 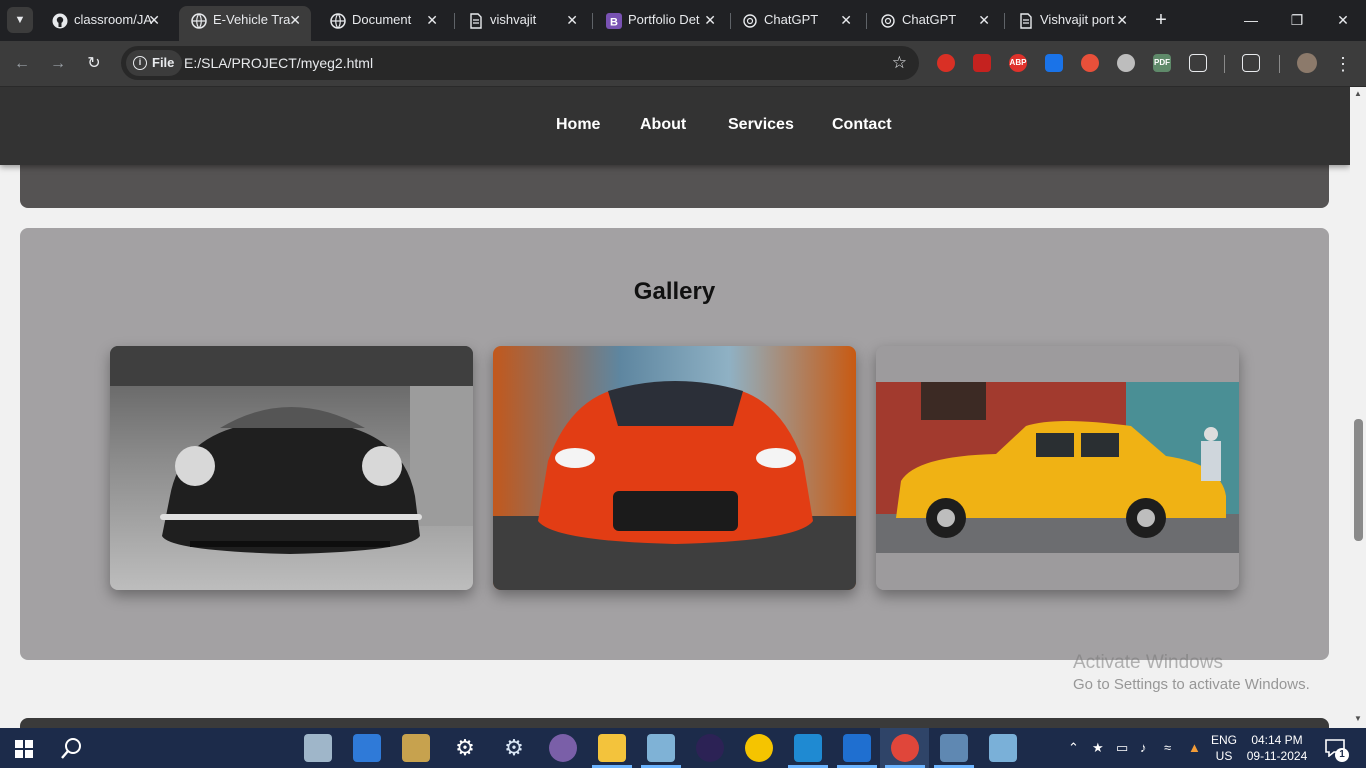 I want to click on battery-icon: ▭, so click(x=1122, y=748).